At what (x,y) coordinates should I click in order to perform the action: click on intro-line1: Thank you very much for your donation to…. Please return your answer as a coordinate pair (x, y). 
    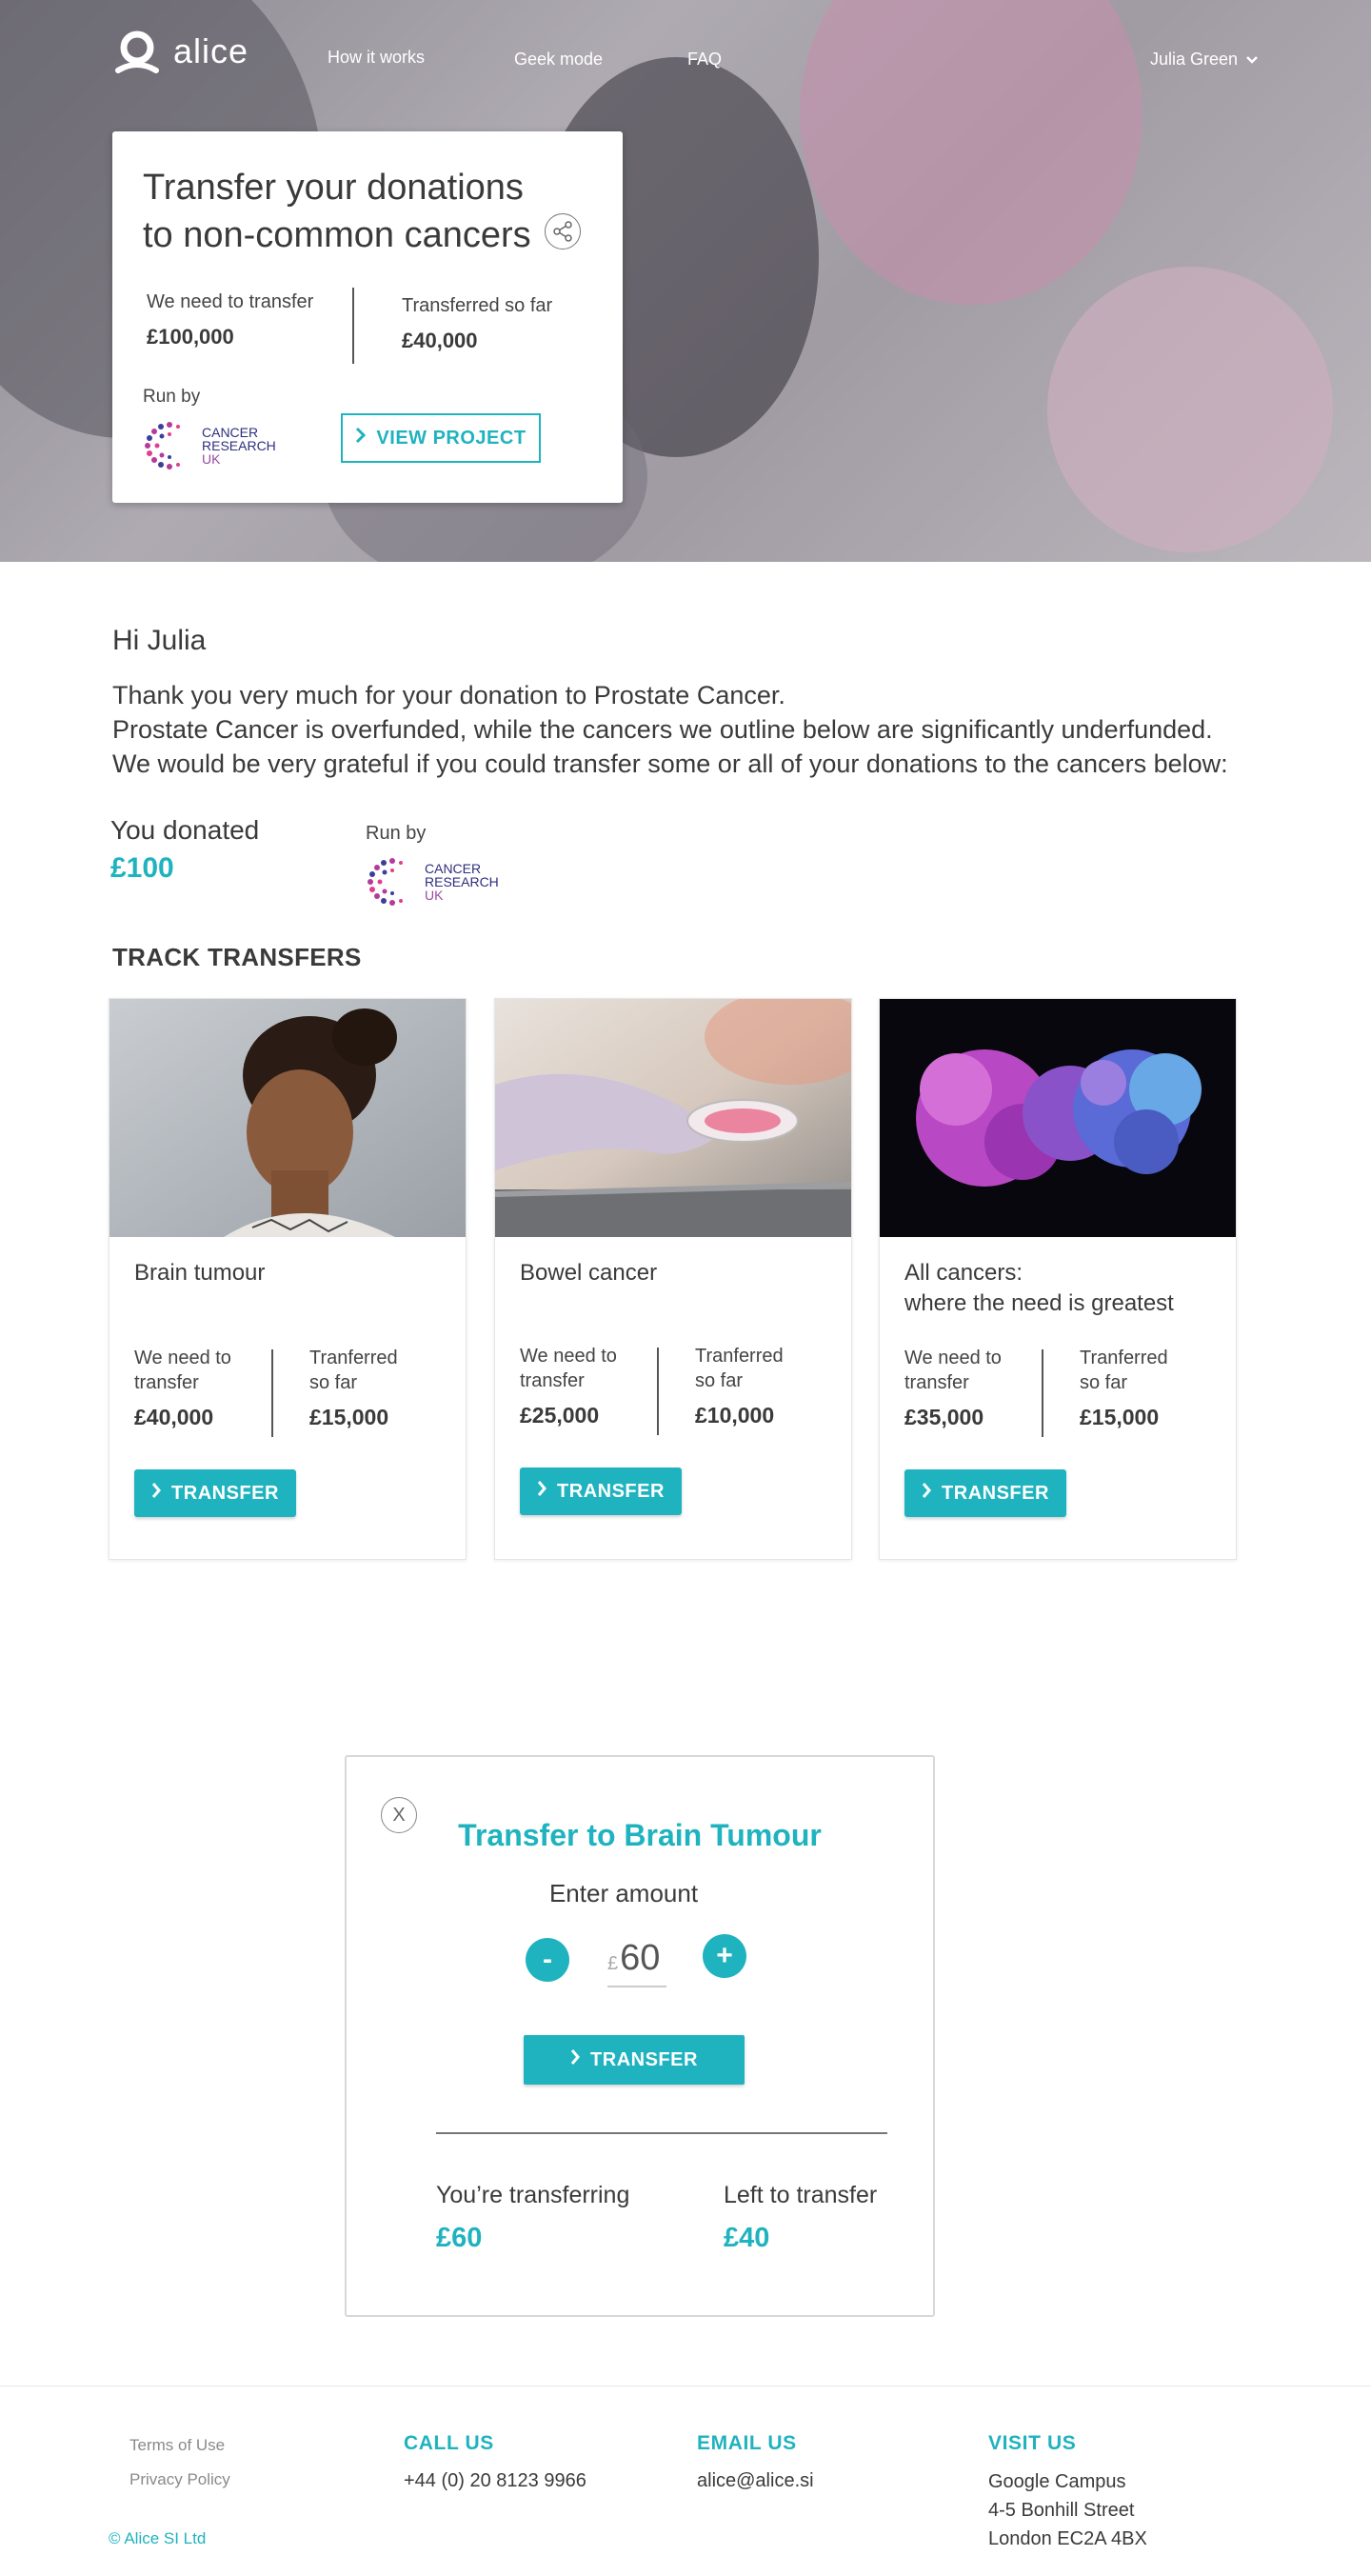
    Looking at the image, I should click on (448, 695).